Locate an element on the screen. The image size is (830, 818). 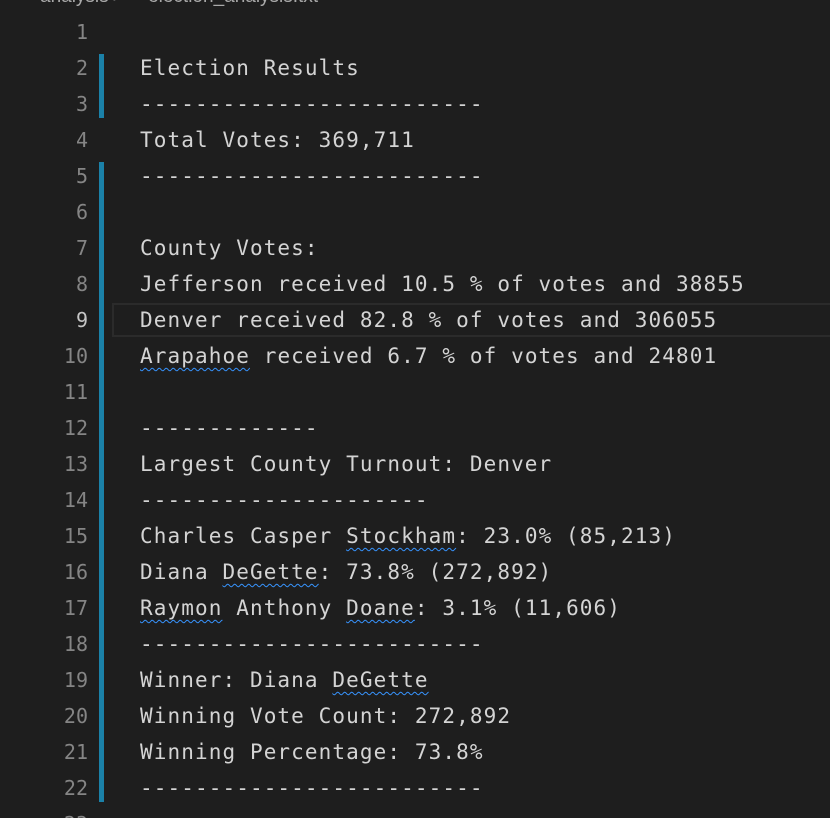
breadcrumb-folder: analysis is located at coordinates (74, 4).